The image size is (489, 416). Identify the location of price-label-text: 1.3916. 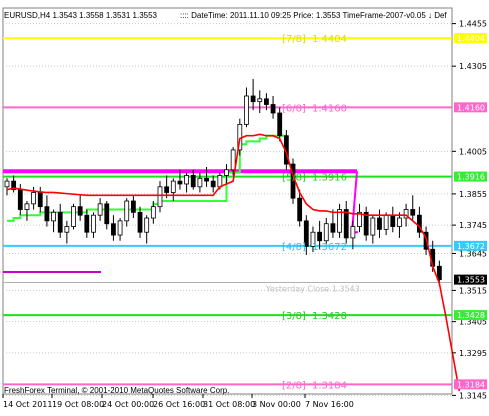
(471, 177).